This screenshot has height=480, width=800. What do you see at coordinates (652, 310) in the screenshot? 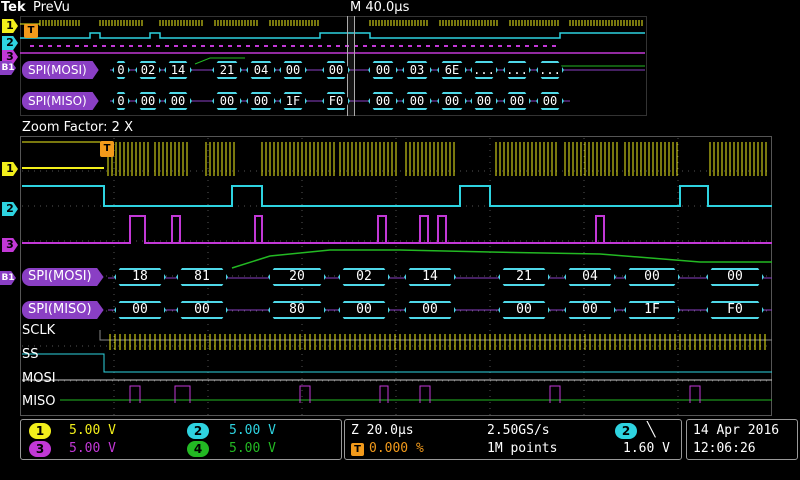
I see `bus-packet: 1F` at bounding box center [652, 310].